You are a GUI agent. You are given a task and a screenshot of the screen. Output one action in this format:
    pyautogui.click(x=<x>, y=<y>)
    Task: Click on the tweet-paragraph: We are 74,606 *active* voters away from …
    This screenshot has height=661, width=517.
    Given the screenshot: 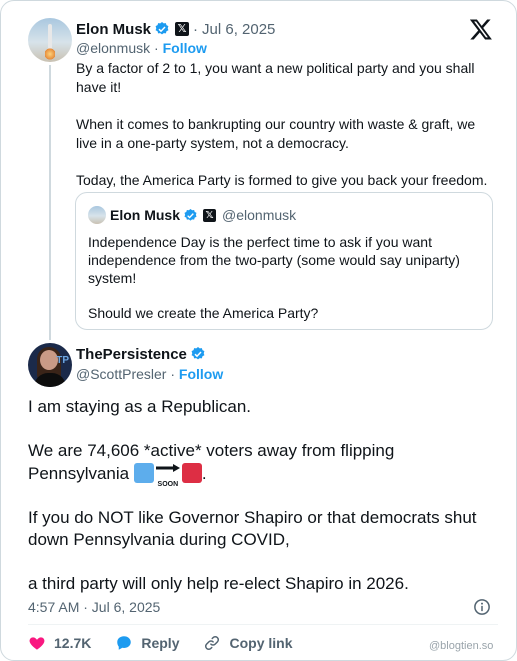 What is the action you would take?
    pyautogui.click(x=263, y=464)
    